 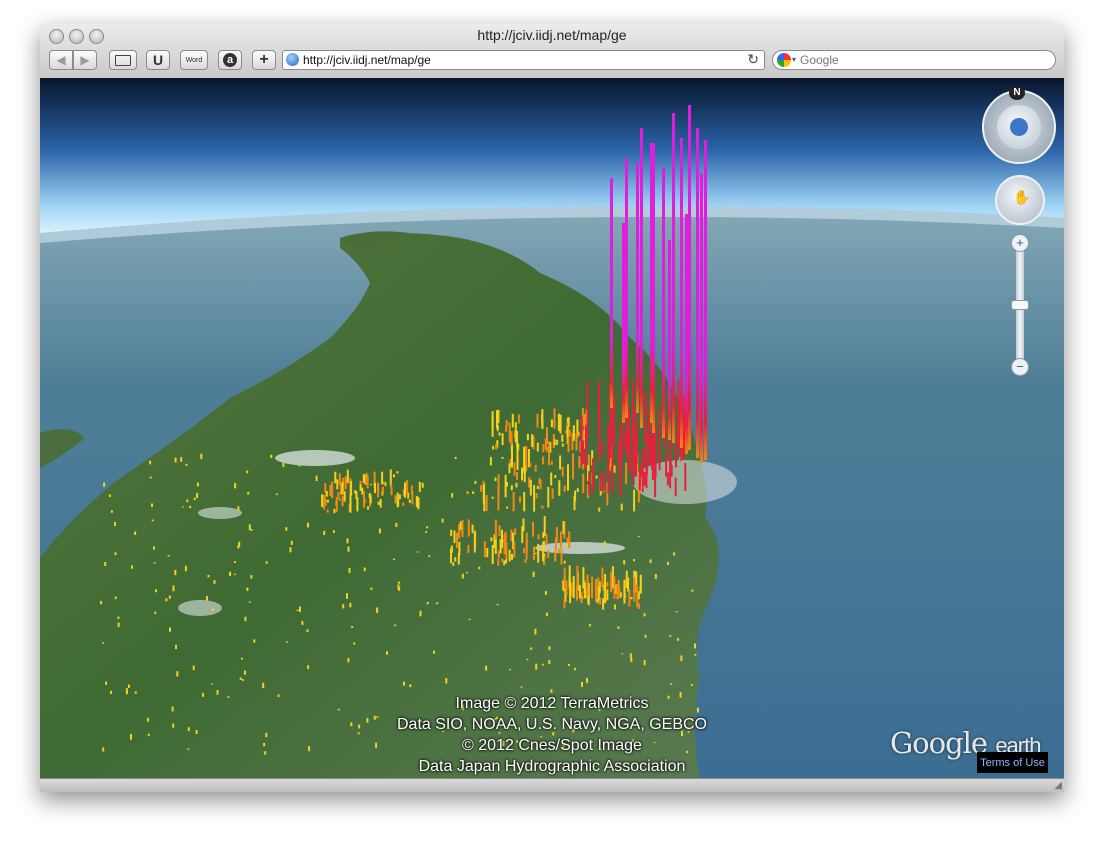 I want to click on add-bookmark-button: +, so click(x=264, y=60).